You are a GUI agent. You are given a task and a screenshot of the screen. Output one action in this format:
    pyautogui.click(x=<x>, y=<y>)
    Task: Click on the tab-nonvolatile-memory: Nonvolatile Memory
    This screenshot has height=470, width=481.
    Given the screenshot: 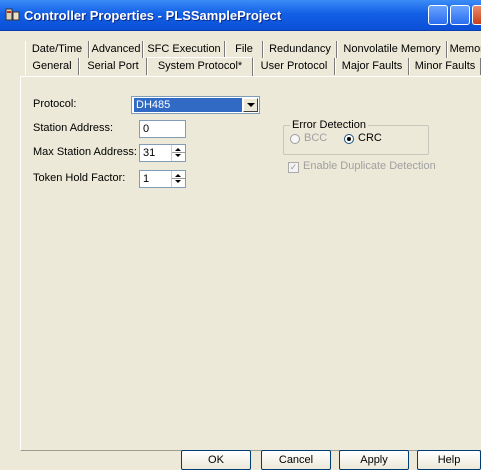 What is the action you would take?
    pyautogui.click(x=392, y=49)
    